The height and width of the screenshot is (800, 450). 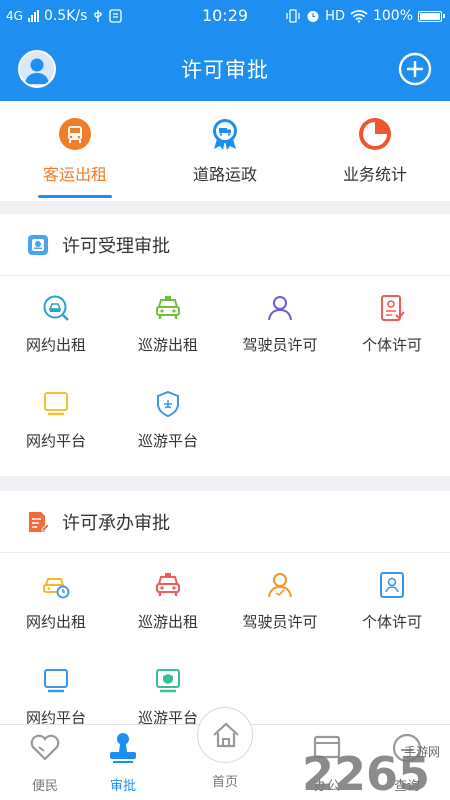 What do you see at coordinates (393, 308) in the screenshot?
I see `id-doc-icon` at bounding box center [393, 308].